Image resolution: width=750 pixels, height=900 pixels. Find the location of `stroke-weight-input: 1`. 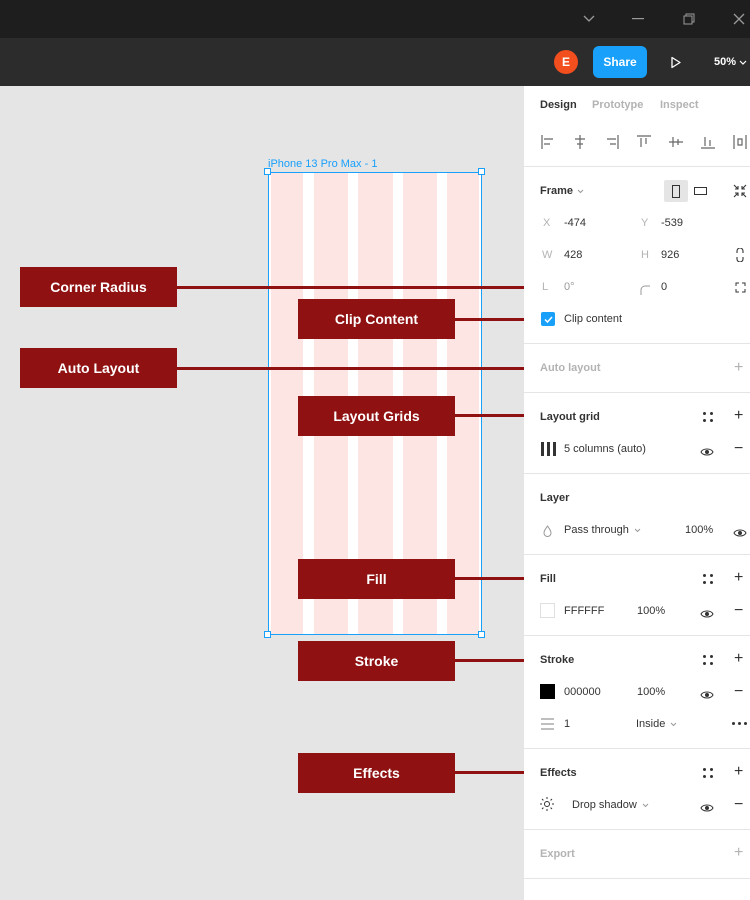

stroke-weight-input: 1 is located at coordinates (567, 724).